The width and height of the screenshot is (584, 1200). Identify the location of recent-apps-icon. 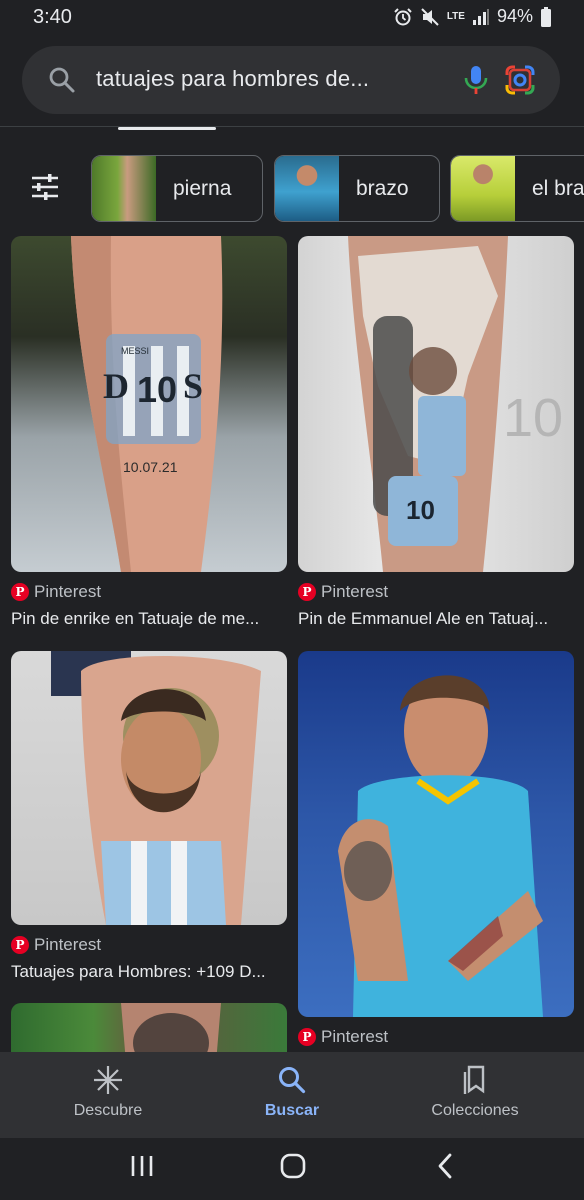
(142, 1166).